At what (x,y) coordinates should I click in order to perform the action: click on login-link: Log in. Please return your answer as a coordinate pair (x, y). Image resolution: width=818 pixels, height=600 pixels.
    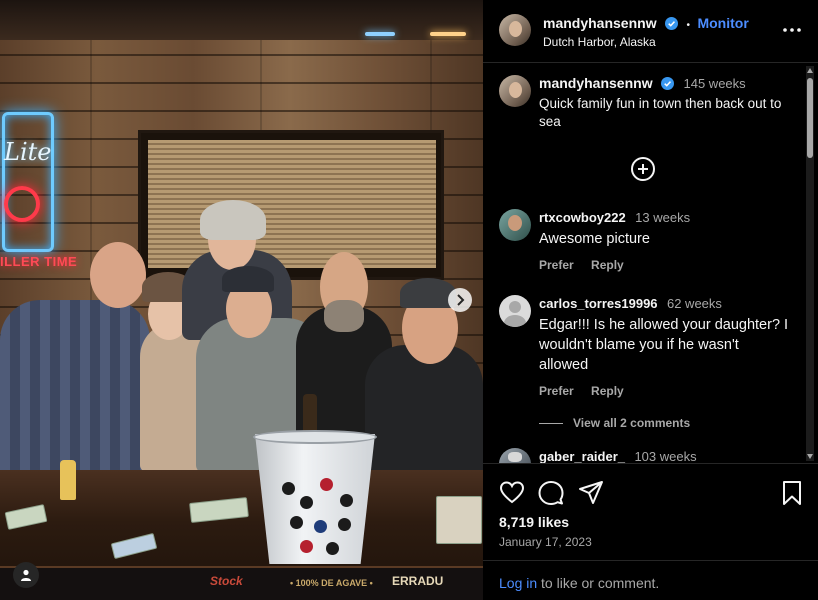
    Looking at the image, I should click on (518, 583).